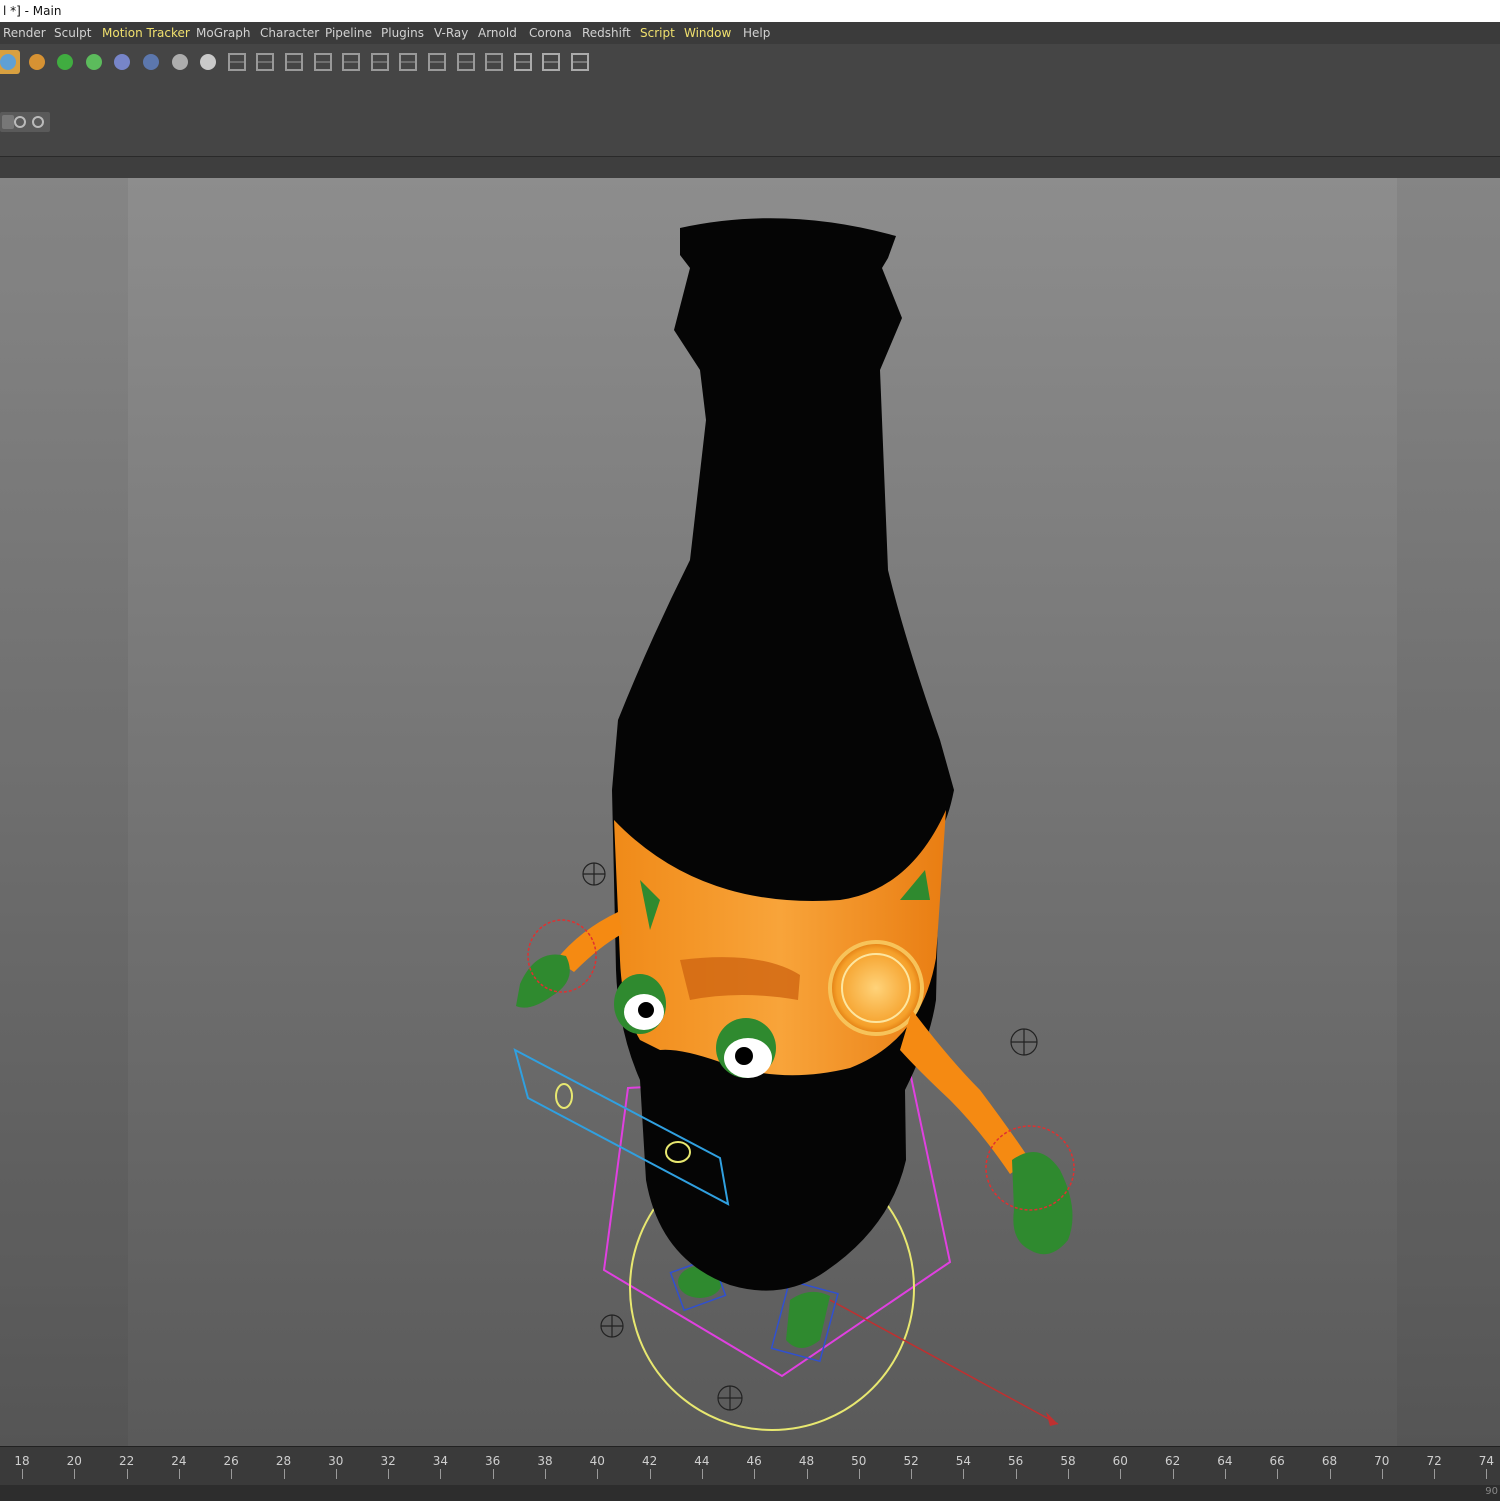 The height and width of the screenshot is (1501, 1500). I want to click on frame-tick-label: 68, so click(1329, 1461).